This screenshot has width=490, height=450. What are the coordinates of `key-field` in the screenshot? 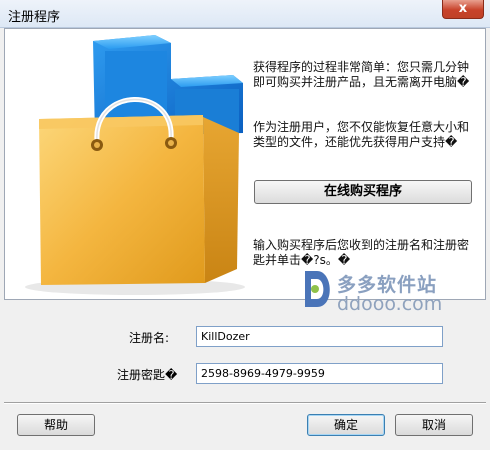 It's located at (319, 373).